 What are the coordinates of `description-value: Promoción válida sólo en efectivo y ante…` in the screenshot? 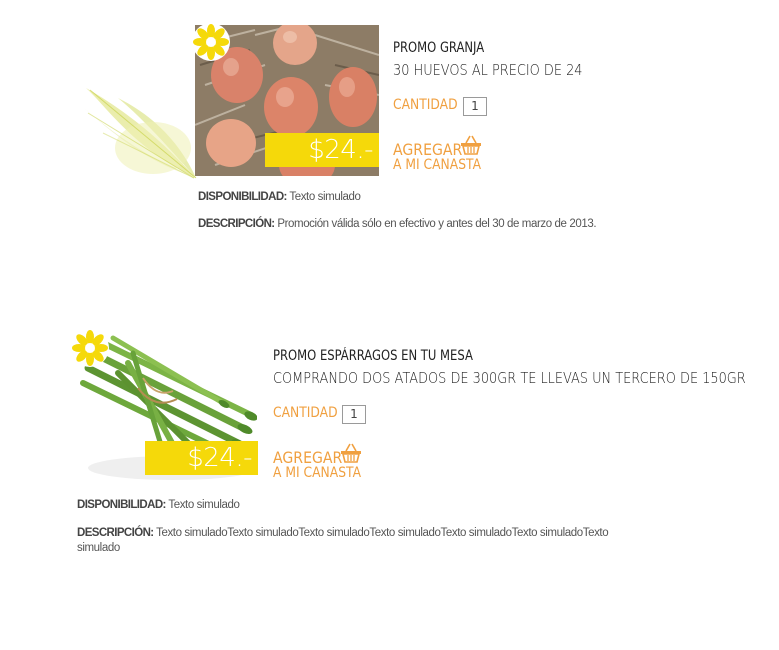 It's located at (437, 224).